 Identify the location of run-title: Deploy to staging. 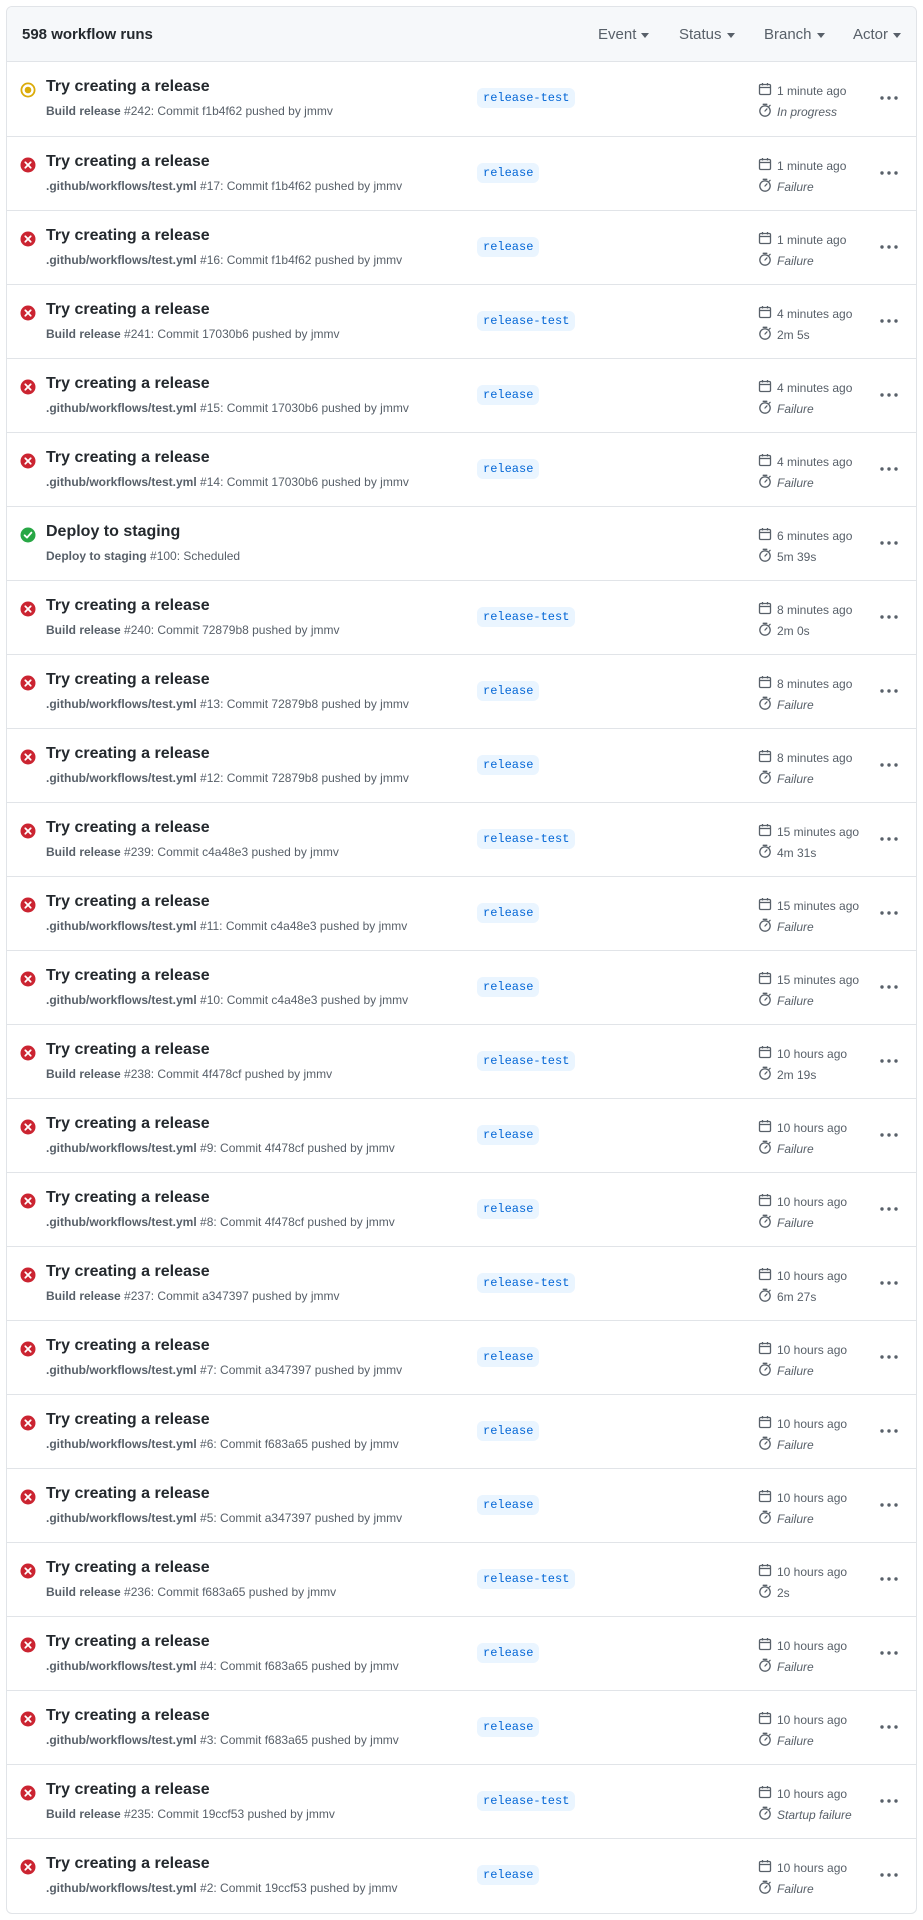
(113, 532).